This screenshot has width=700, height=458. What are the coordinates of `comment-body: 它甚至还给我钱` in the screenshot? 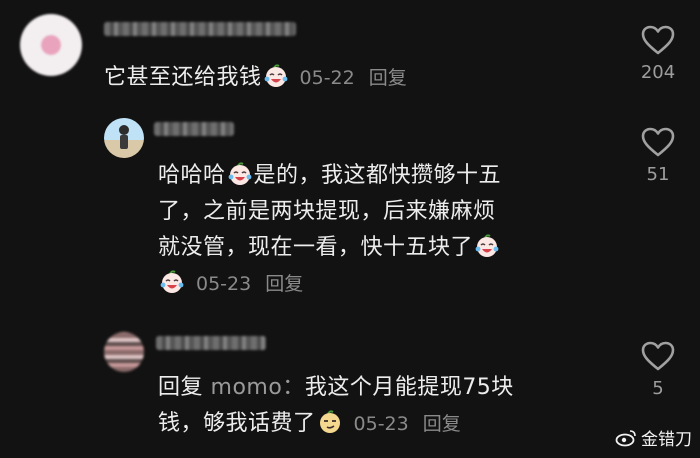 It's located at (183, 77).